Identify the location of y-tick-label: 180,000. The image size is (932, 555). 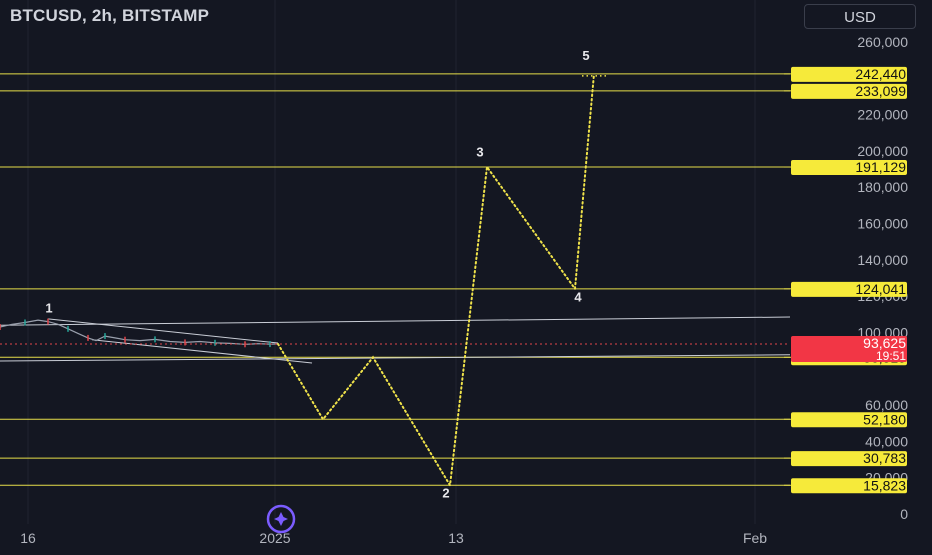
(882, 187).